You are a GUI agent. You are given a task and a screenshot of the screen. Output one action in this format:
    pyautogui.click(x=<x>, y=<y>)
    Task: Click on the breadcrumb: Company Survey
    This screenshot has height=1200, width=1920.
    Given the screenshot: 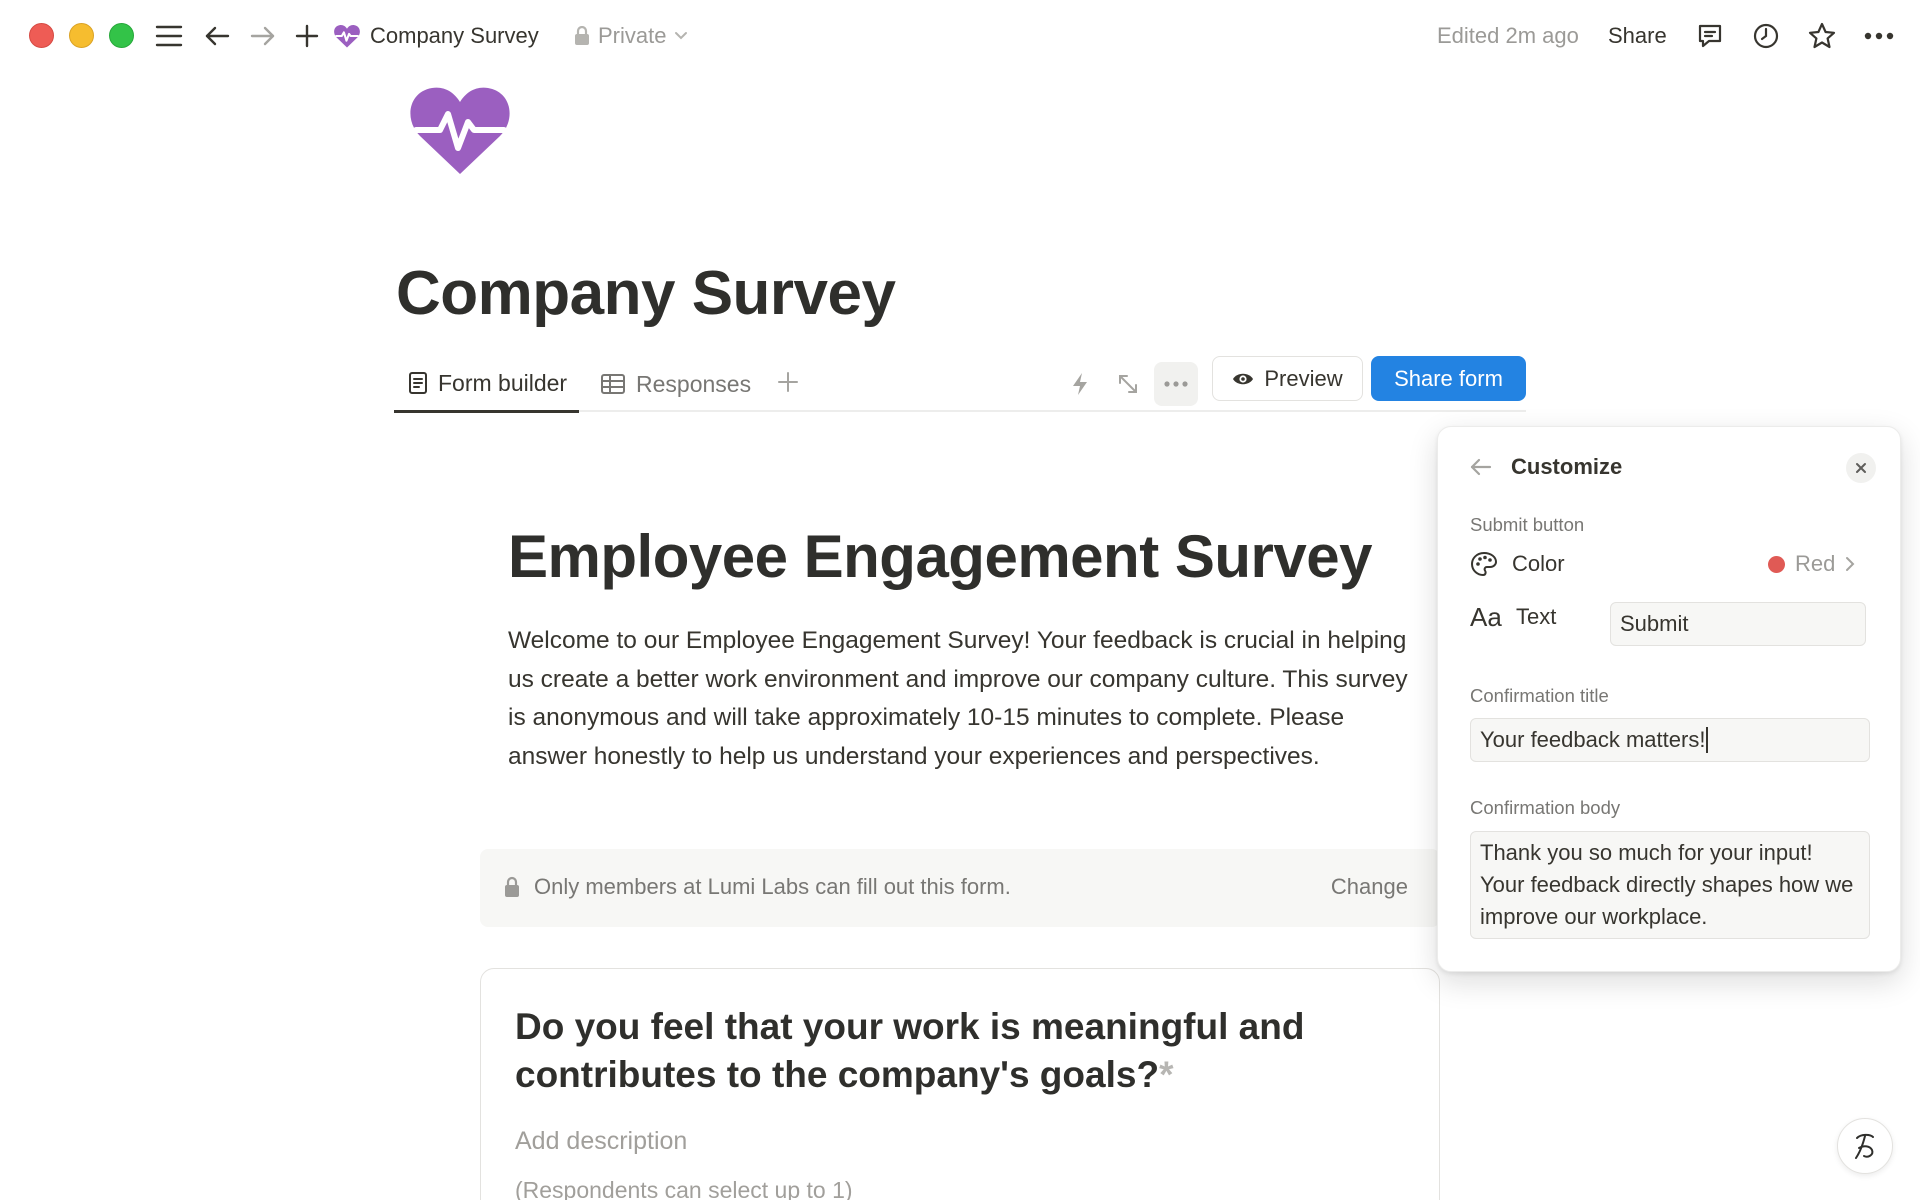 What is the action you would take?
    pyautogui.click(x=436, y=36)
    